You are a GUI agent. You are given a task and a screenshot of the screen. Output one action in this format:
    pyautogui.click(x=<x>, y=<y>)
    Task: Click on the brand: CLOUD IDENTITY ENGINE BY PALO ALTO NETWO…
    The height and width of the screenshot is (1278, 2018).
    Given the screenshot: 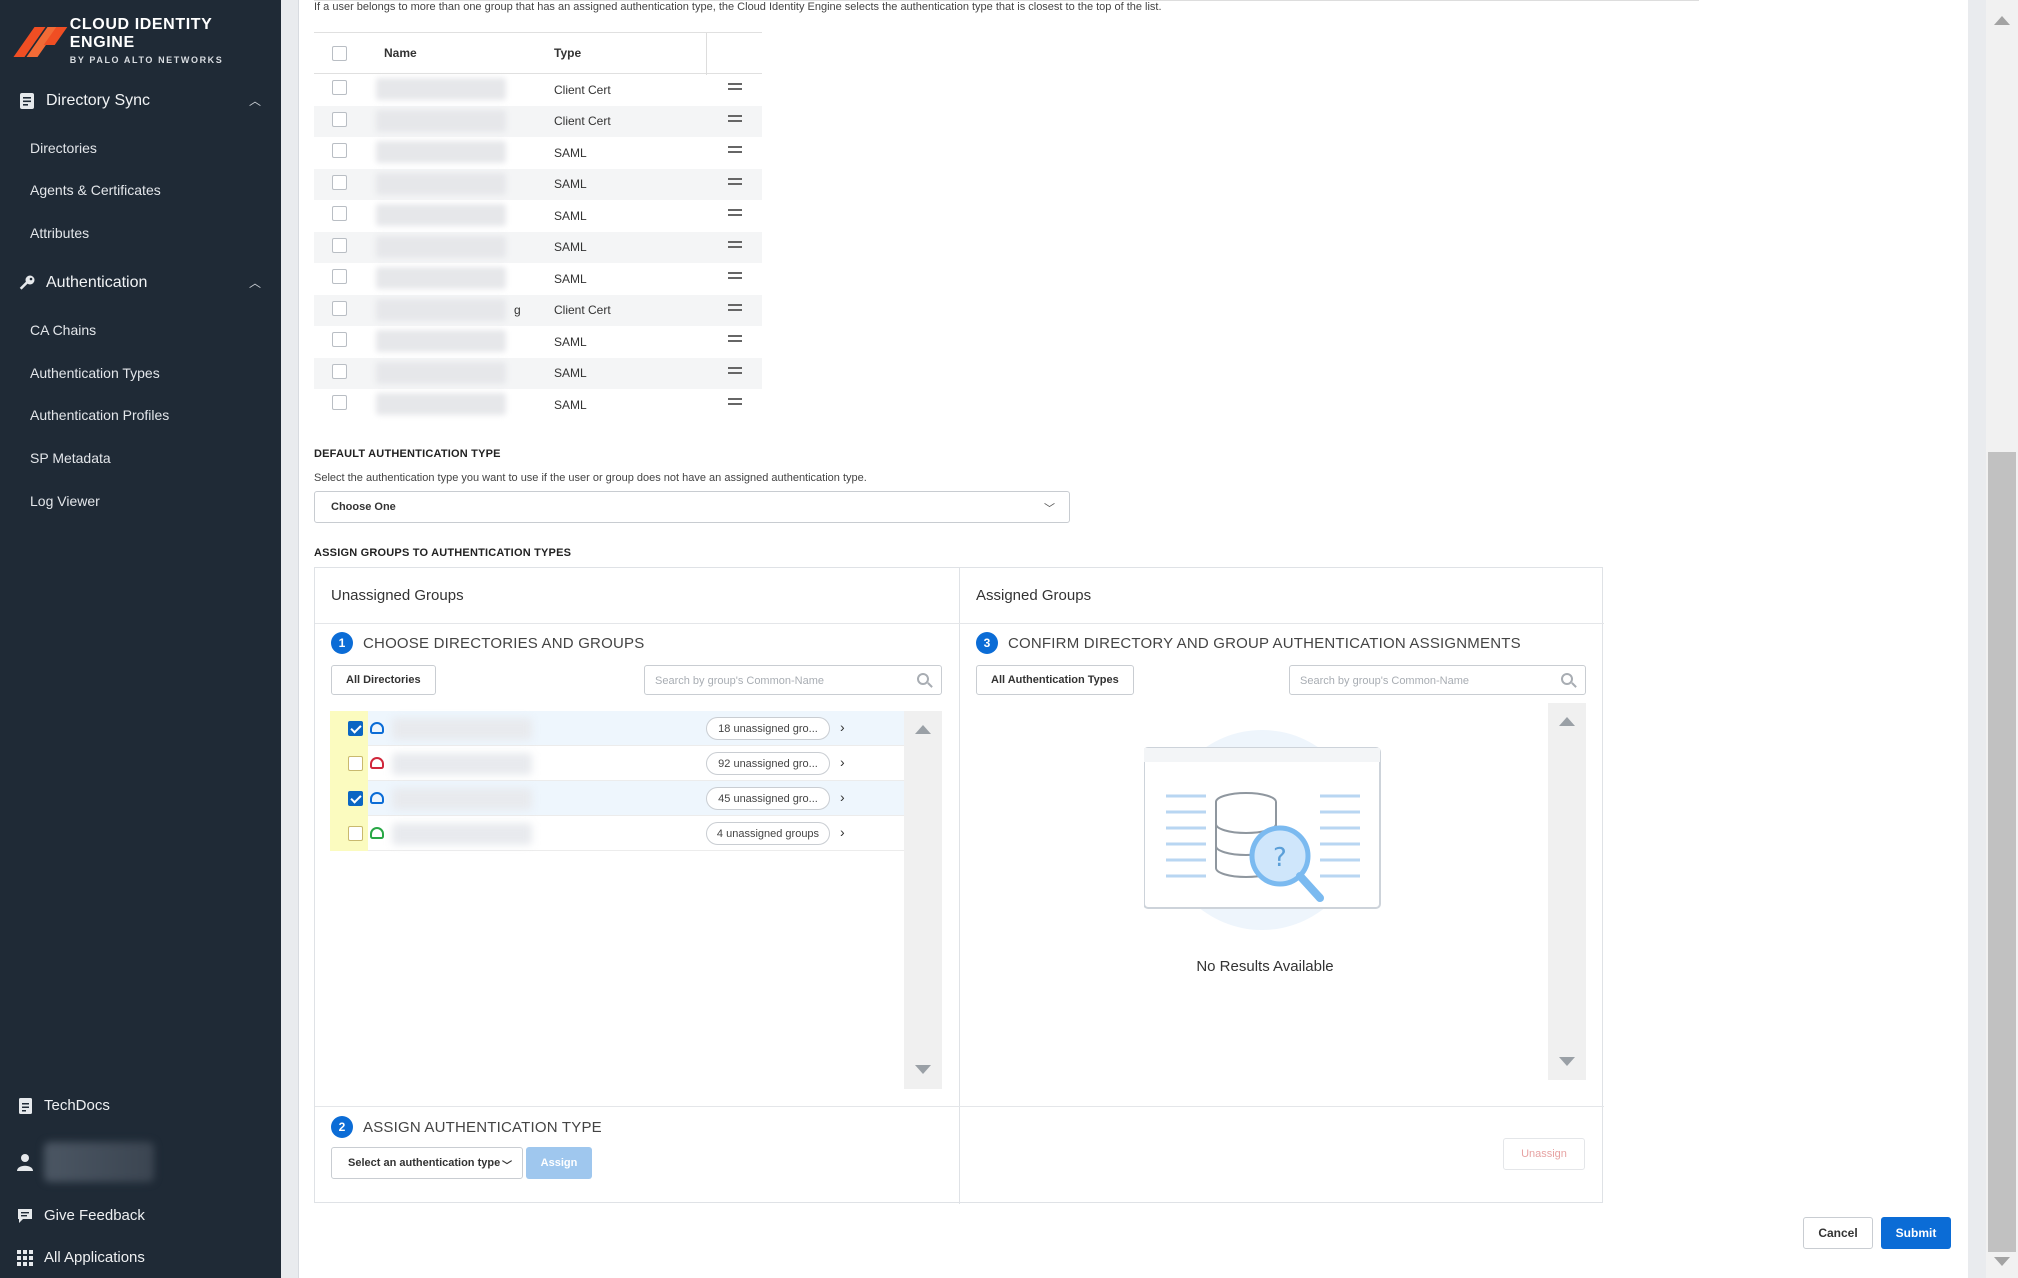 What is the action you would take?
    pyautogui.click(x=147, y=40)
    